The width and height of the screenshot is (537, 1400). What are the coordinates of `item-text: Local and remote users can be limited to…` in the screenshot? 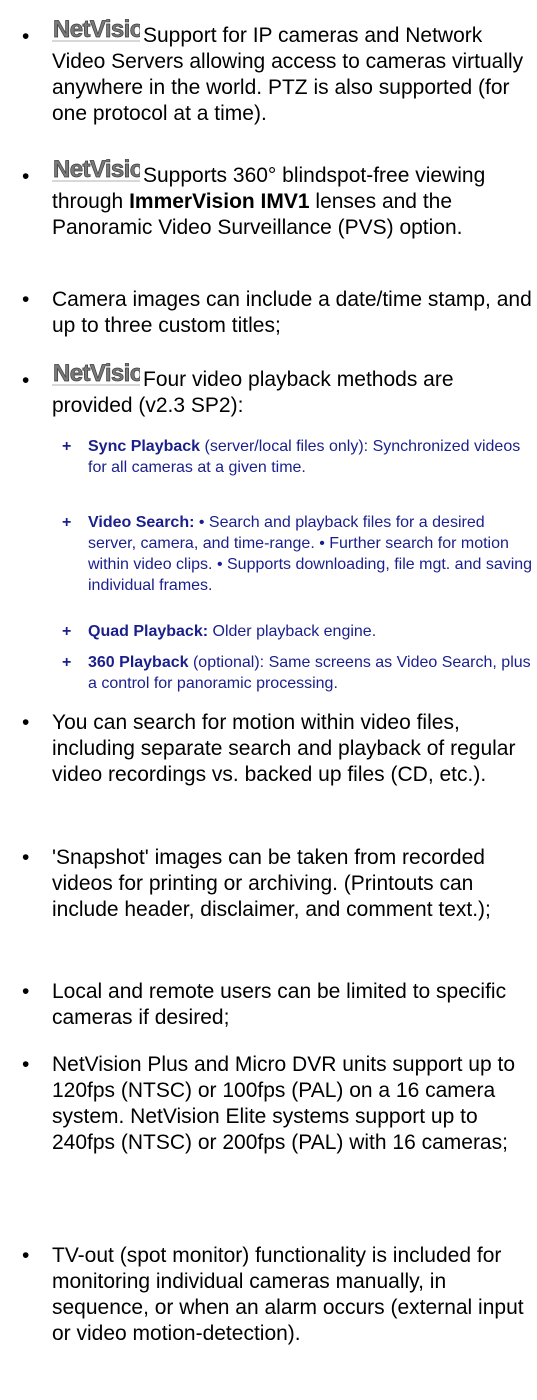 It's located at (279, 1004).